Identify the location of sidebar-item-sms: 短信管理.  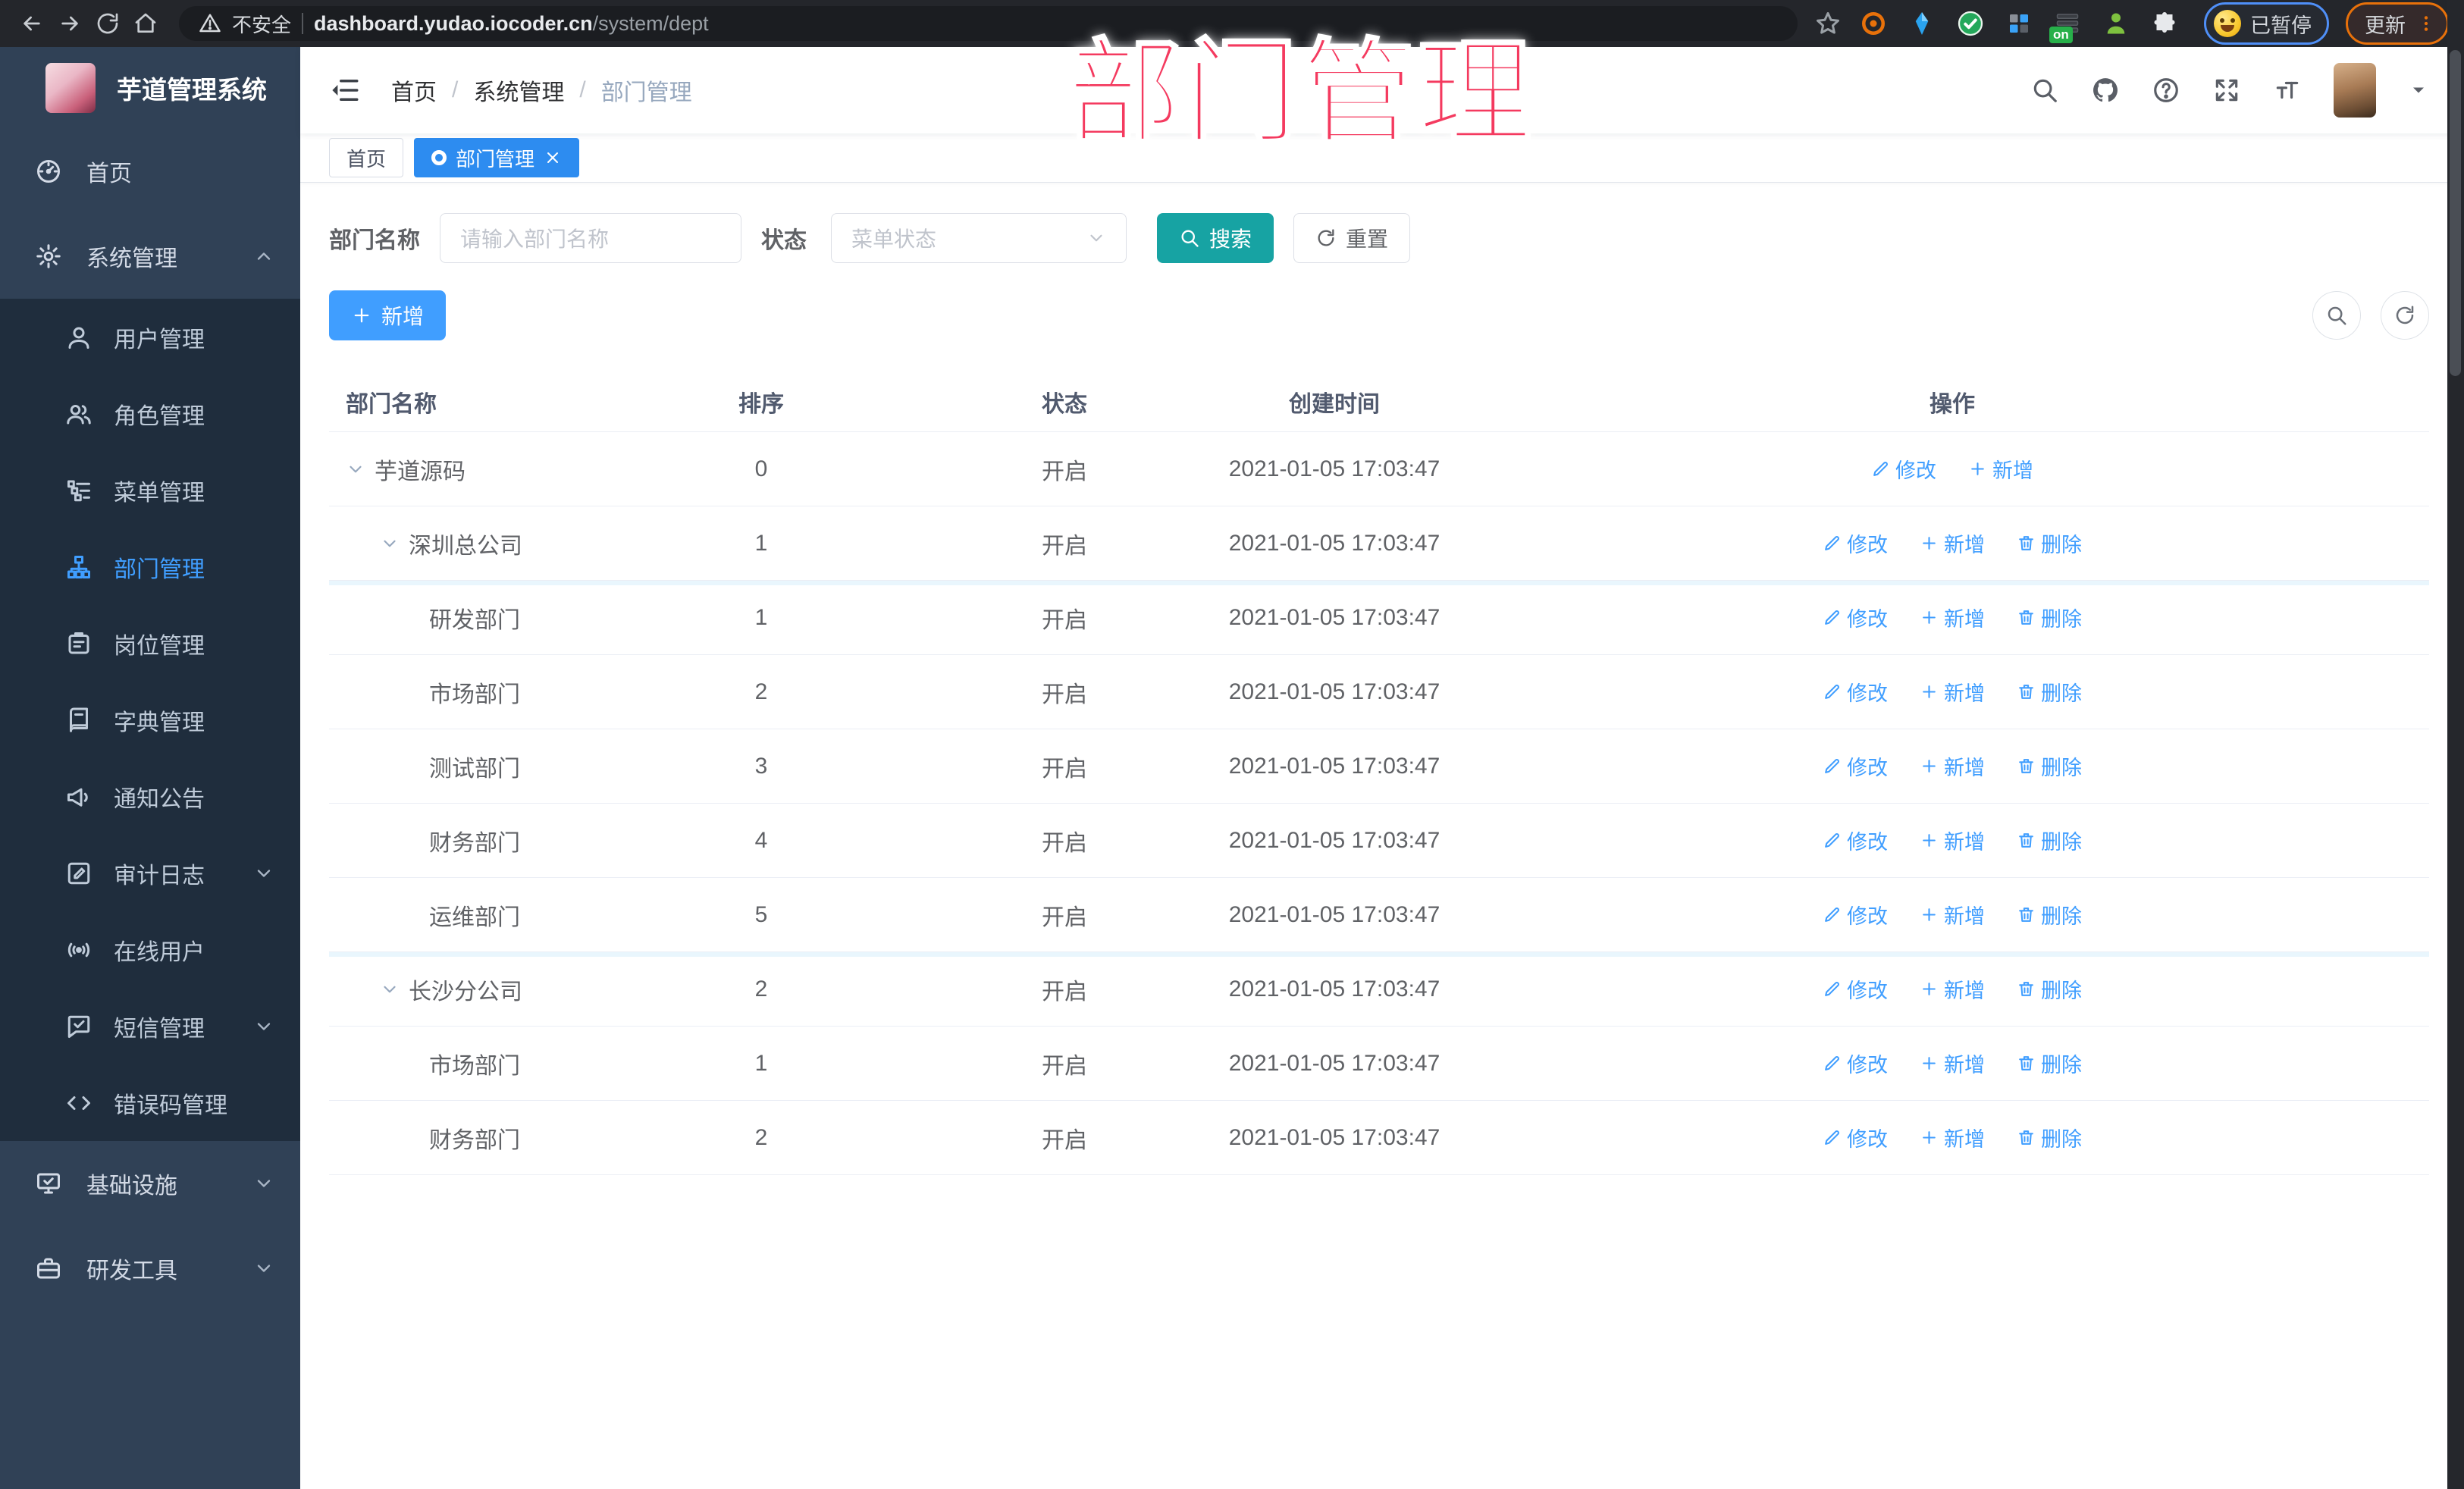
(150, 1026).